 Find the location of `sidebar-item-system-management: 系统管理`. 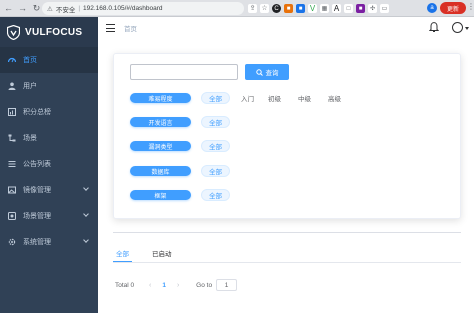

sidebar-item-system-management: 系统管理 is located at coordinates (49, 242).